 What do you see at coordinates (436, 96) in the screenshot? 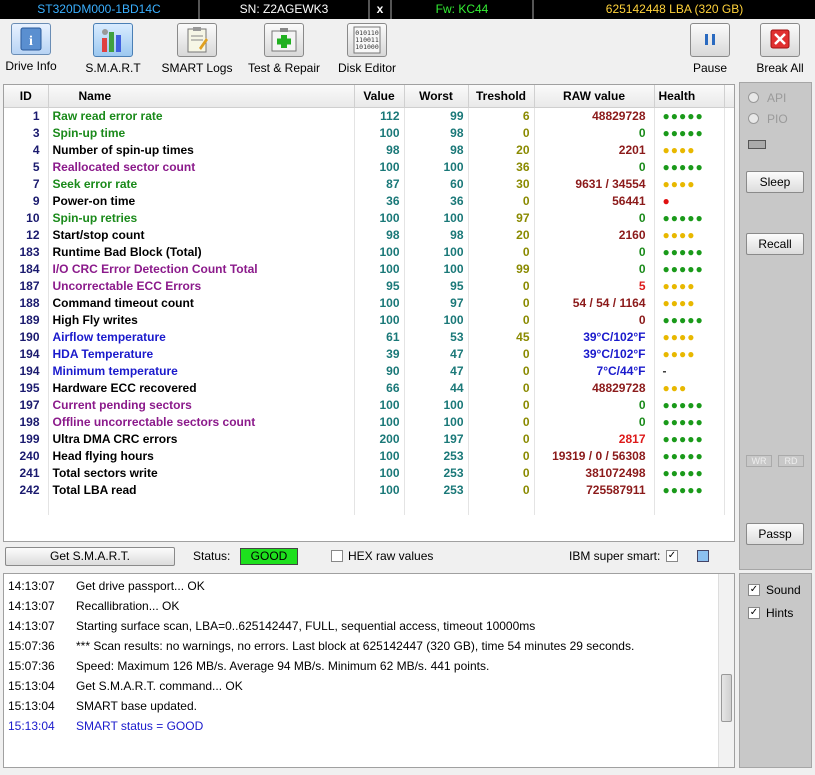
I see `col-worst: Worst` at bounding box center [436, 96].